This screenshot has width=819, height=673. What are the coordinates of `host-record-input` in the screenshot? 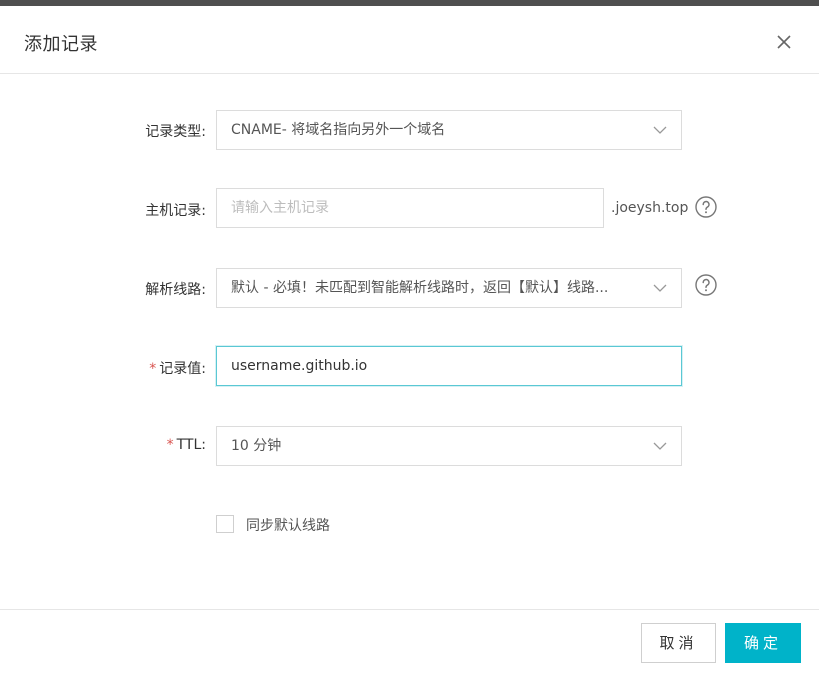 It's located at (410, 208).